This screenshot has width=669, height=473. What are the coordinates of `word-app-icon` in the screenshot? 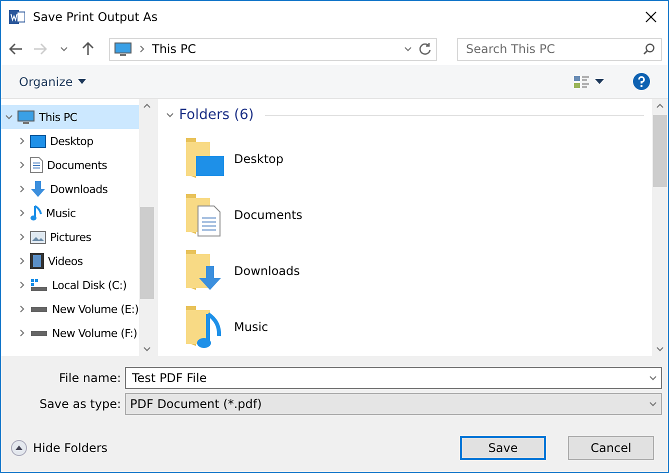 It's located at (17, 17).